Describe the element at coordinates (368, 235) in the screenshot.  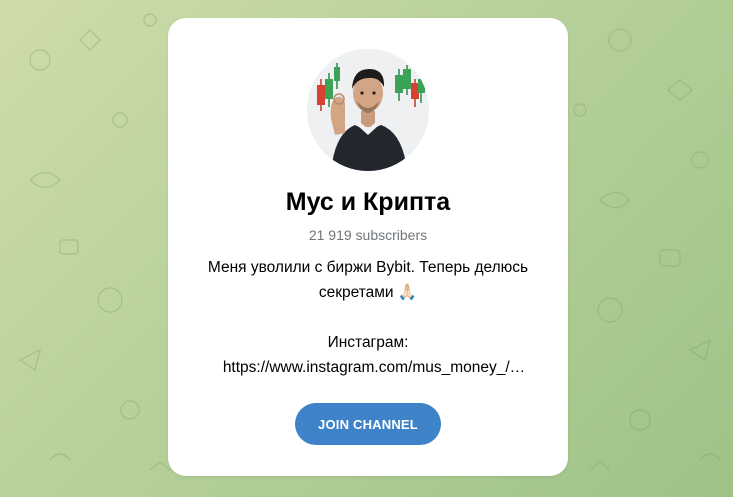
I see `subscriber-count: 21 919 subscribers` at that location.